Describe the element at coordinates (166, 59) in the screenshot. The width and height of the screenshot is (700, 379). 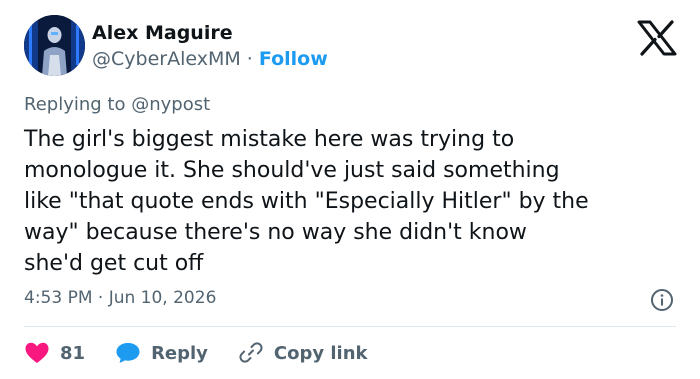
I see `author-handle: @CyberAlexMM` at that location.